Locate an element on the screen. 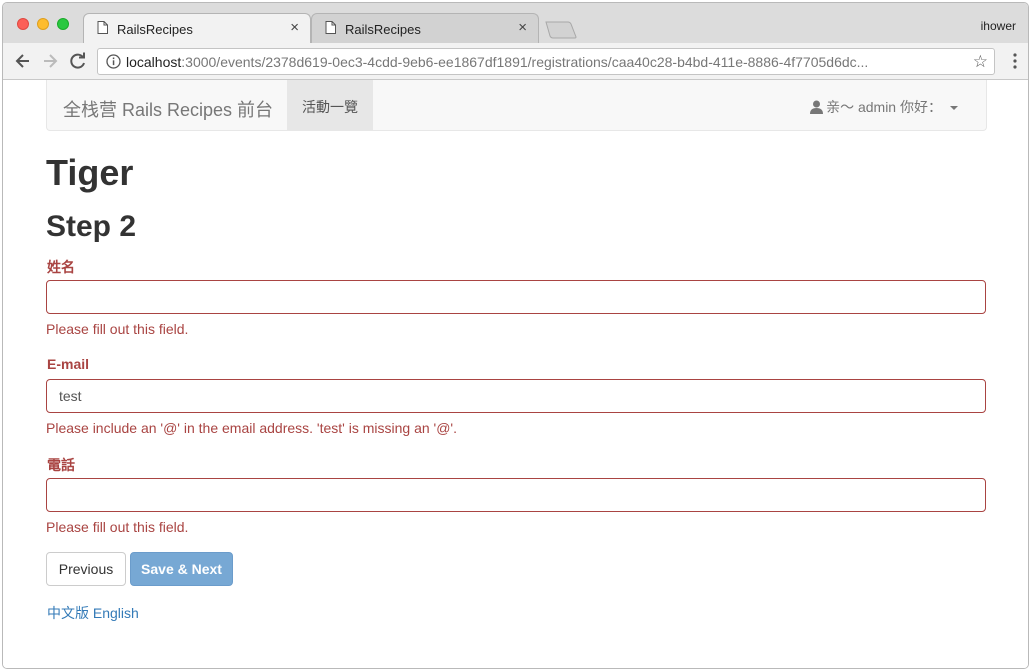 The image size is (1032, 672). nav-item-events: 活動一覽 is located at coordinates (330, 105).